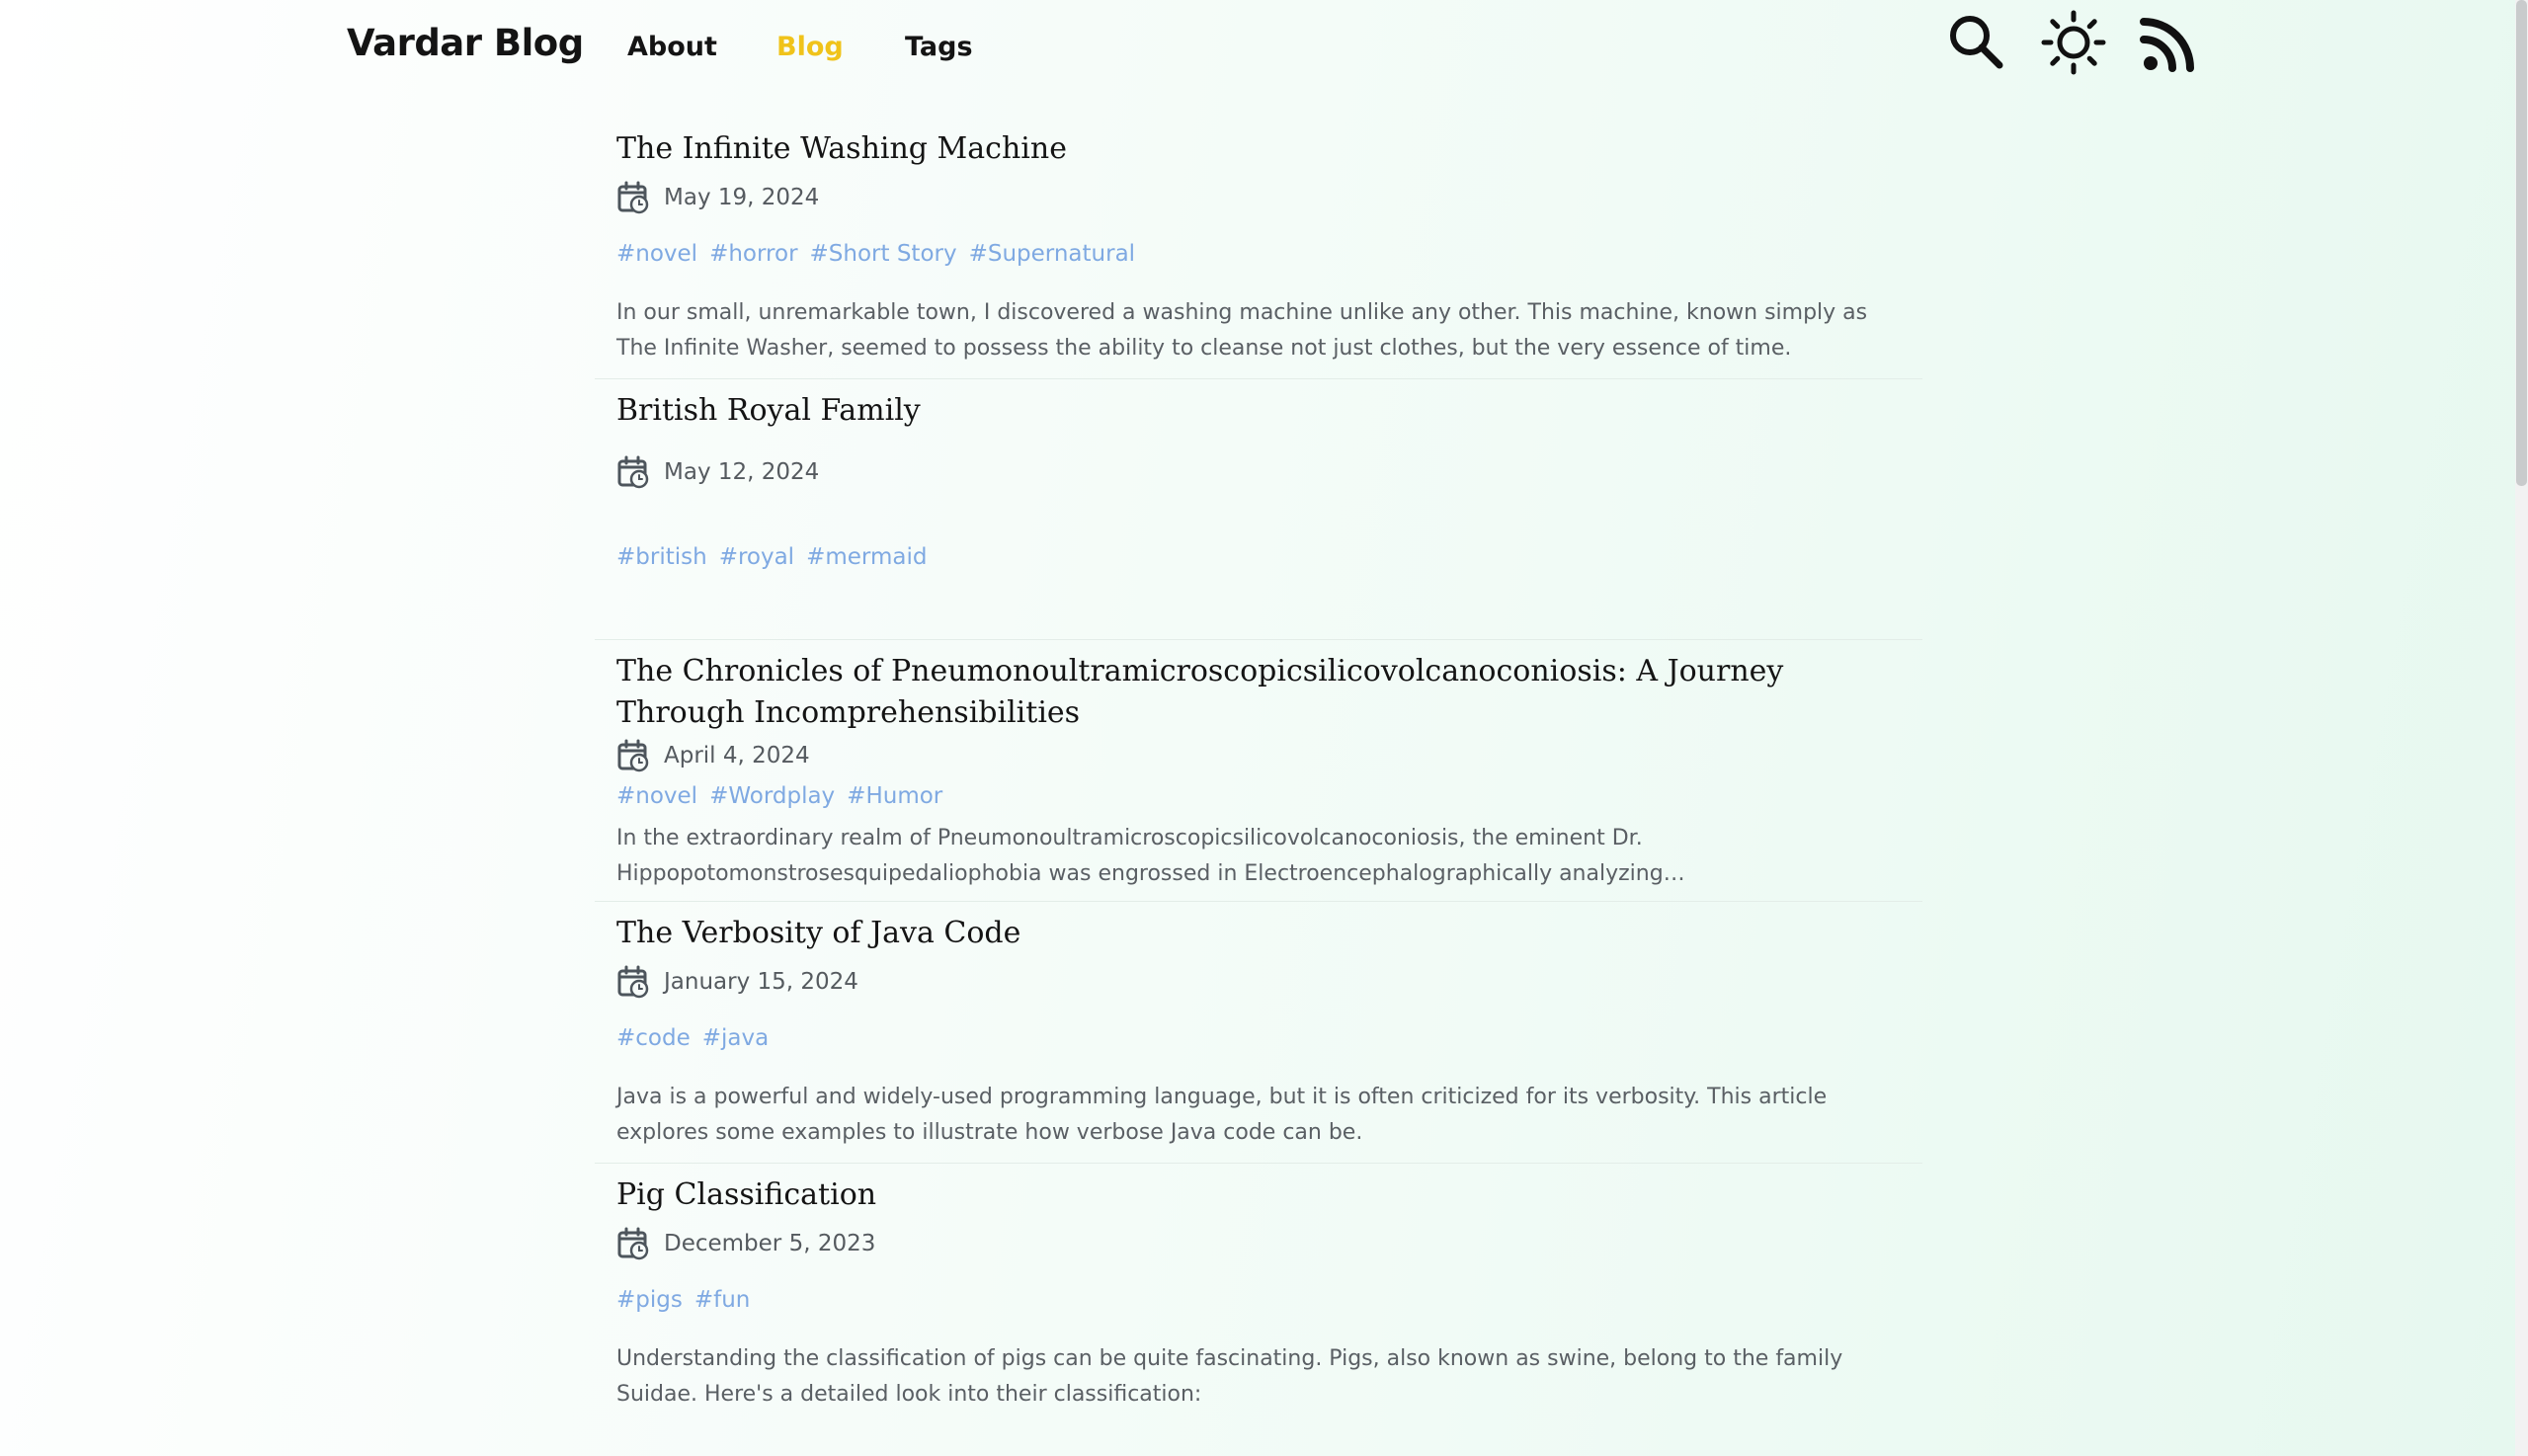 The height and width of the screenshot is (1456, 2528). I want to click on post-title-link: The Verbosity of Java Code, so click(1268, 933).